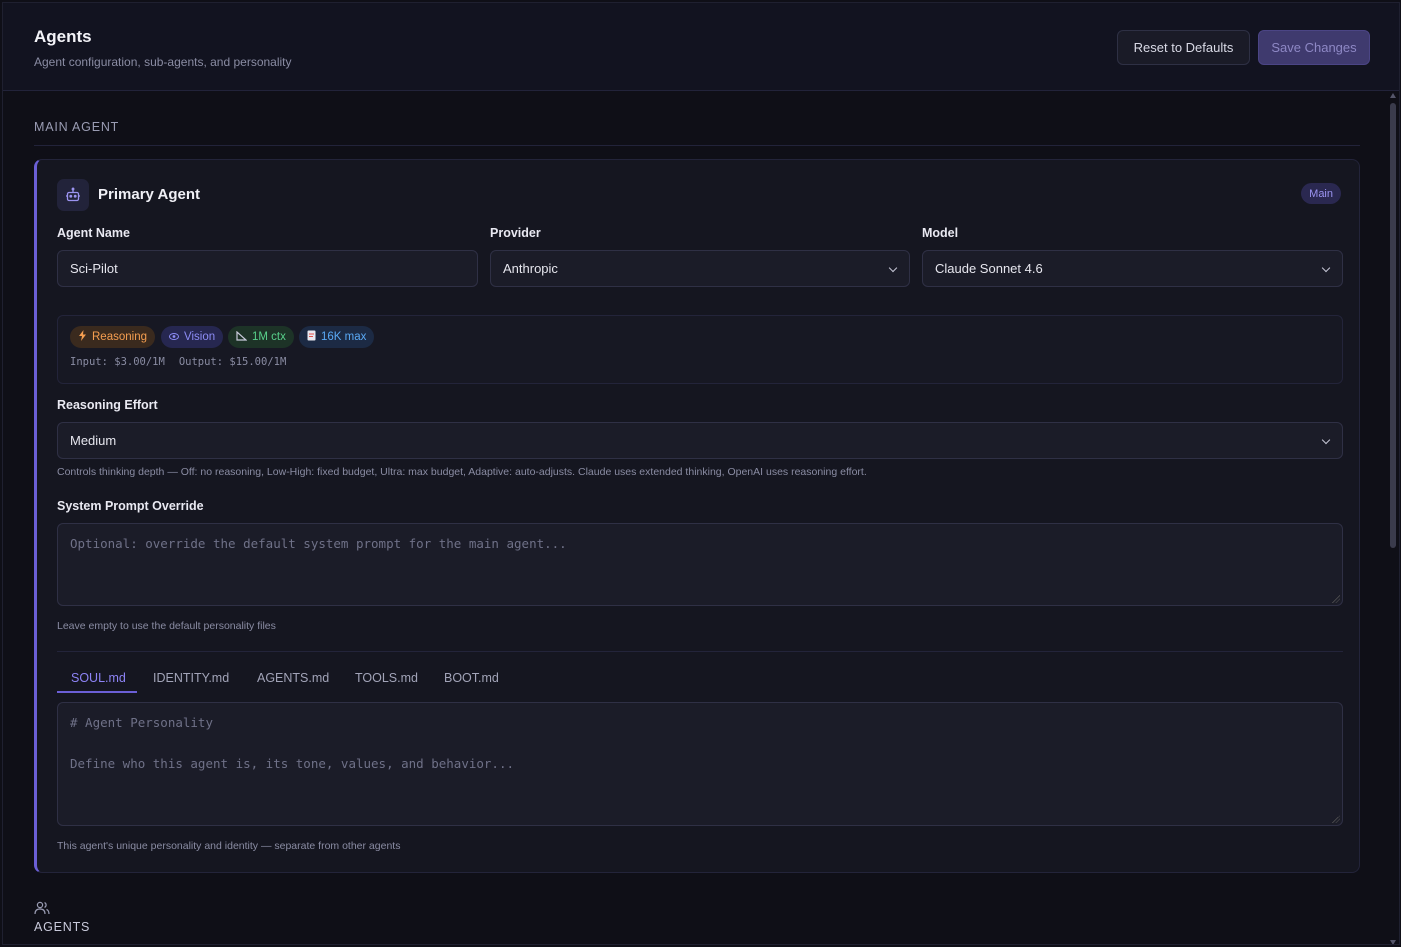 The image size is (1401, 947). Describe the element at coordinates (98, 678) in the screenshot. I see `tab-soul-md: SOUL.md` at that location.